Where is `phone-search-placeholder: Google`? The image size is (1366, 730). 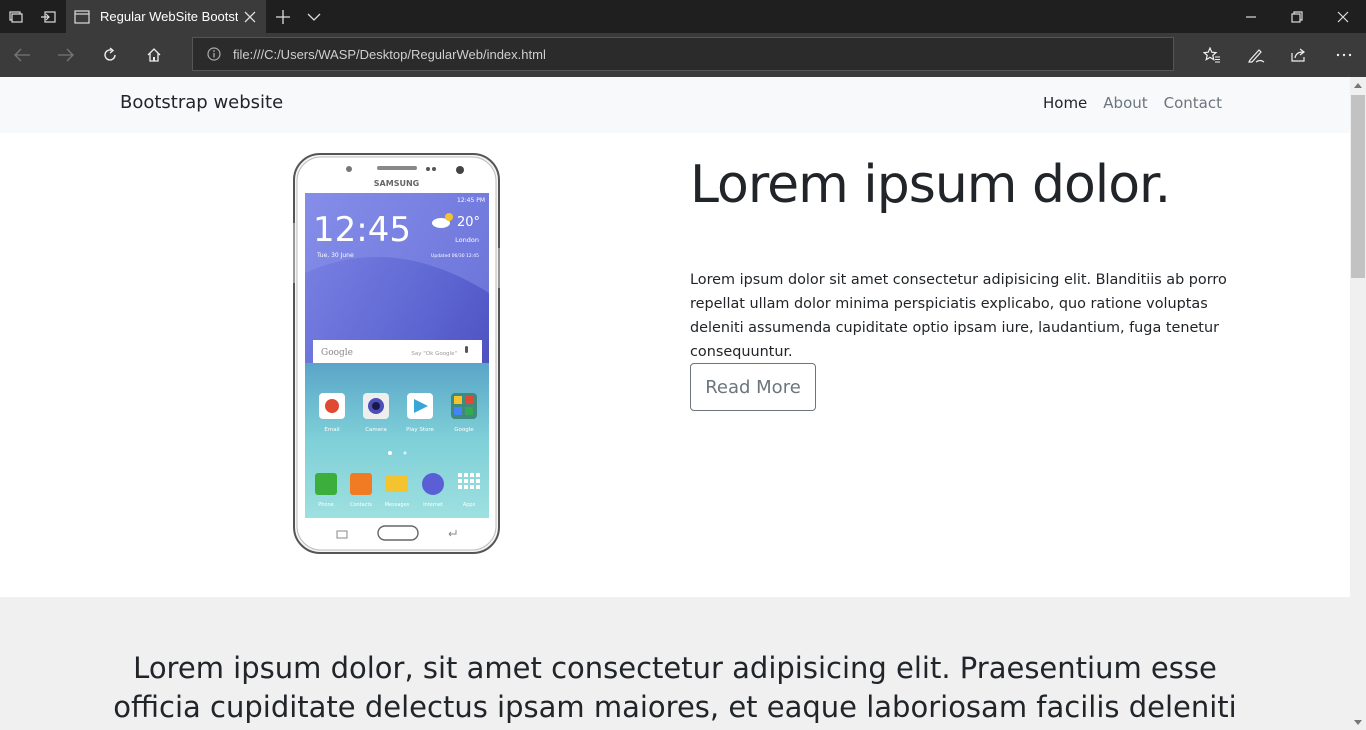 phone-search-placeholder: Google is located at coordinates (337, 353).